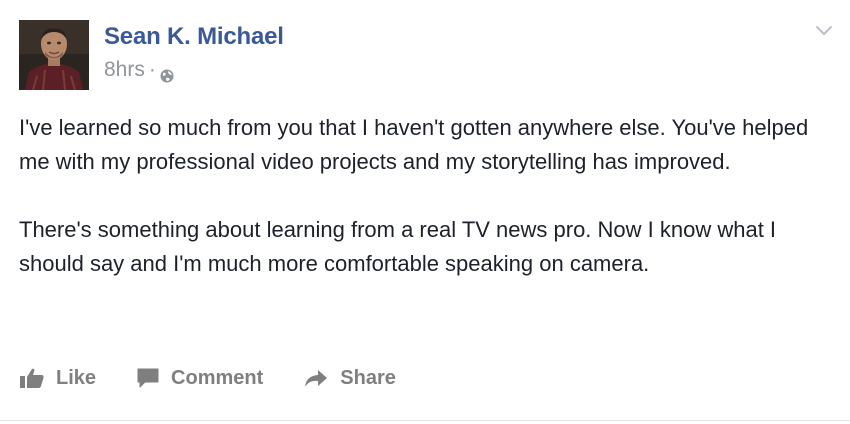 The image size is (850, 424). What do you see at coordinates (217, 377) in the screenshot?
I see `comment-label: Comment` at bounding box center [217, 377].